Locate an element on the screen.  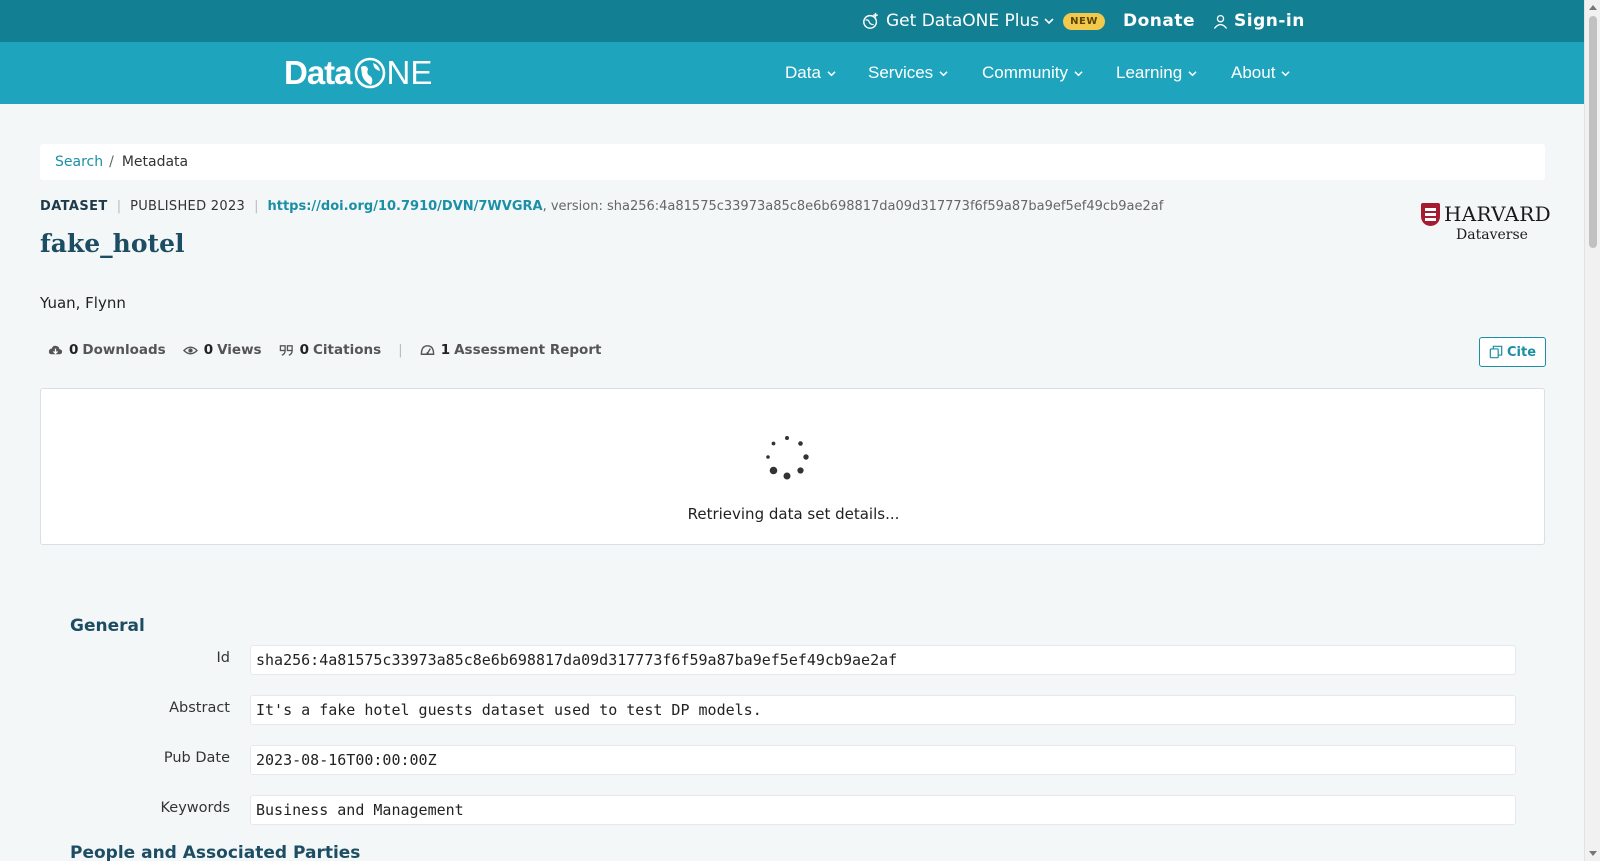
user-icon is located at coordinates (1220, 21).